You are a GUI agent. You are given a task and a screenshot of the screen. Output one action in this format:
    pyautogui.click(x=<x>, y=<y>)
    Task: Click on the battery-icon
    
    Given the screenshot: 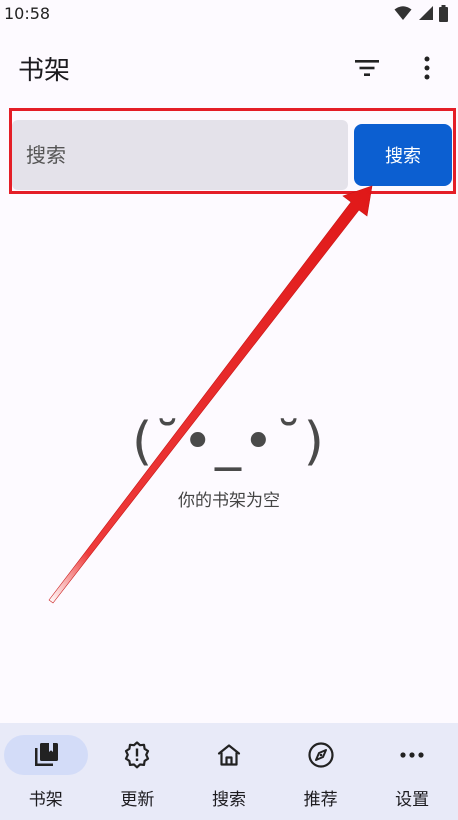 What is the action you would take?
    pyautogui.click(x=443, y=13)
    